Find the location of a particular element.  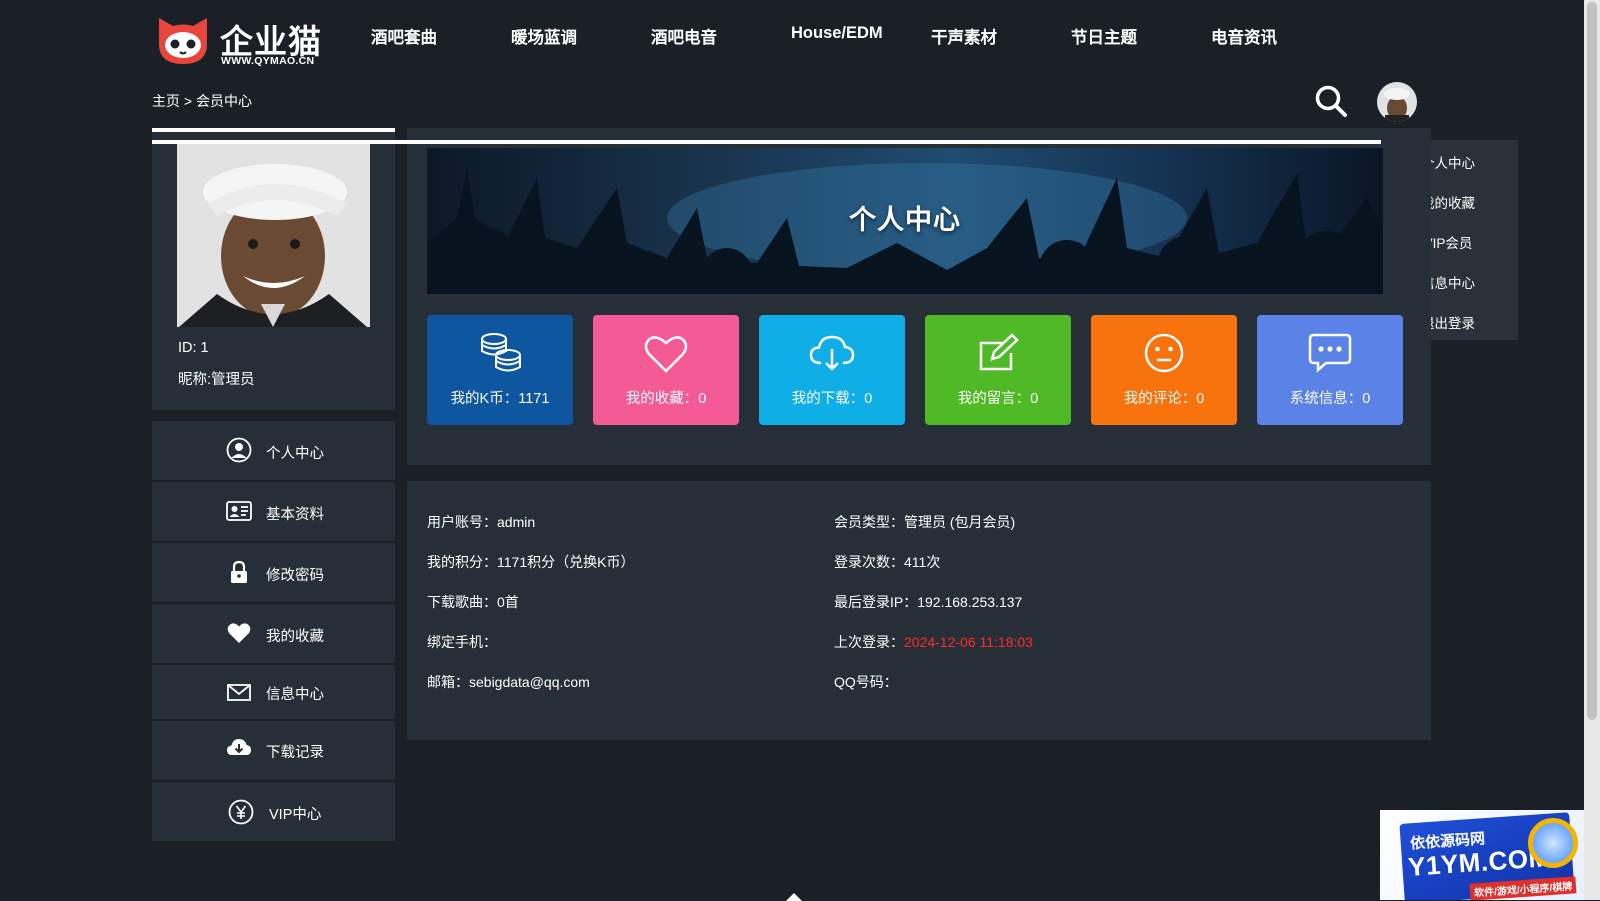

smile-icon is located at coordinates (1164, 353).